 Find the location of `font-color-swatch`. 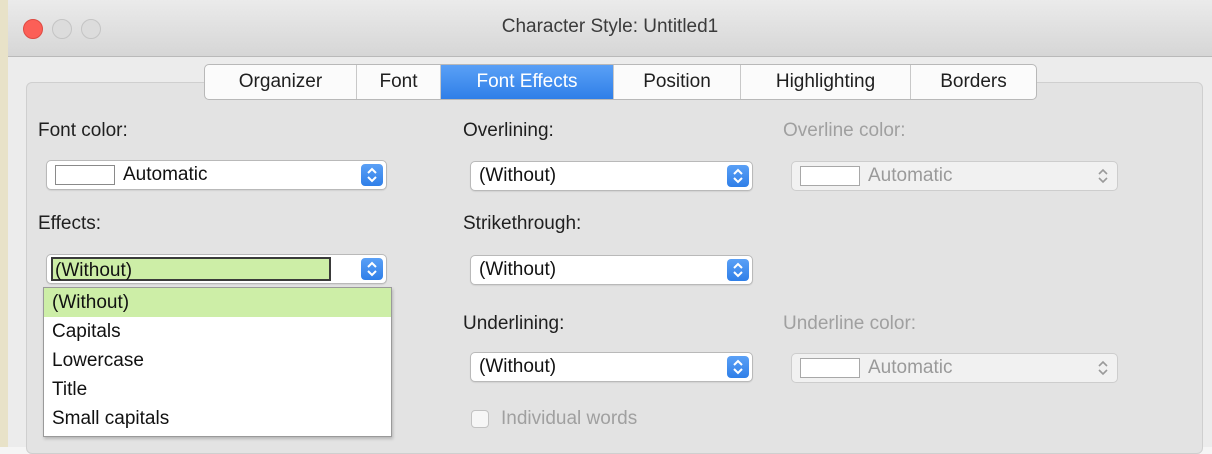

font-color-swatch is located at coordinates (85, 175).